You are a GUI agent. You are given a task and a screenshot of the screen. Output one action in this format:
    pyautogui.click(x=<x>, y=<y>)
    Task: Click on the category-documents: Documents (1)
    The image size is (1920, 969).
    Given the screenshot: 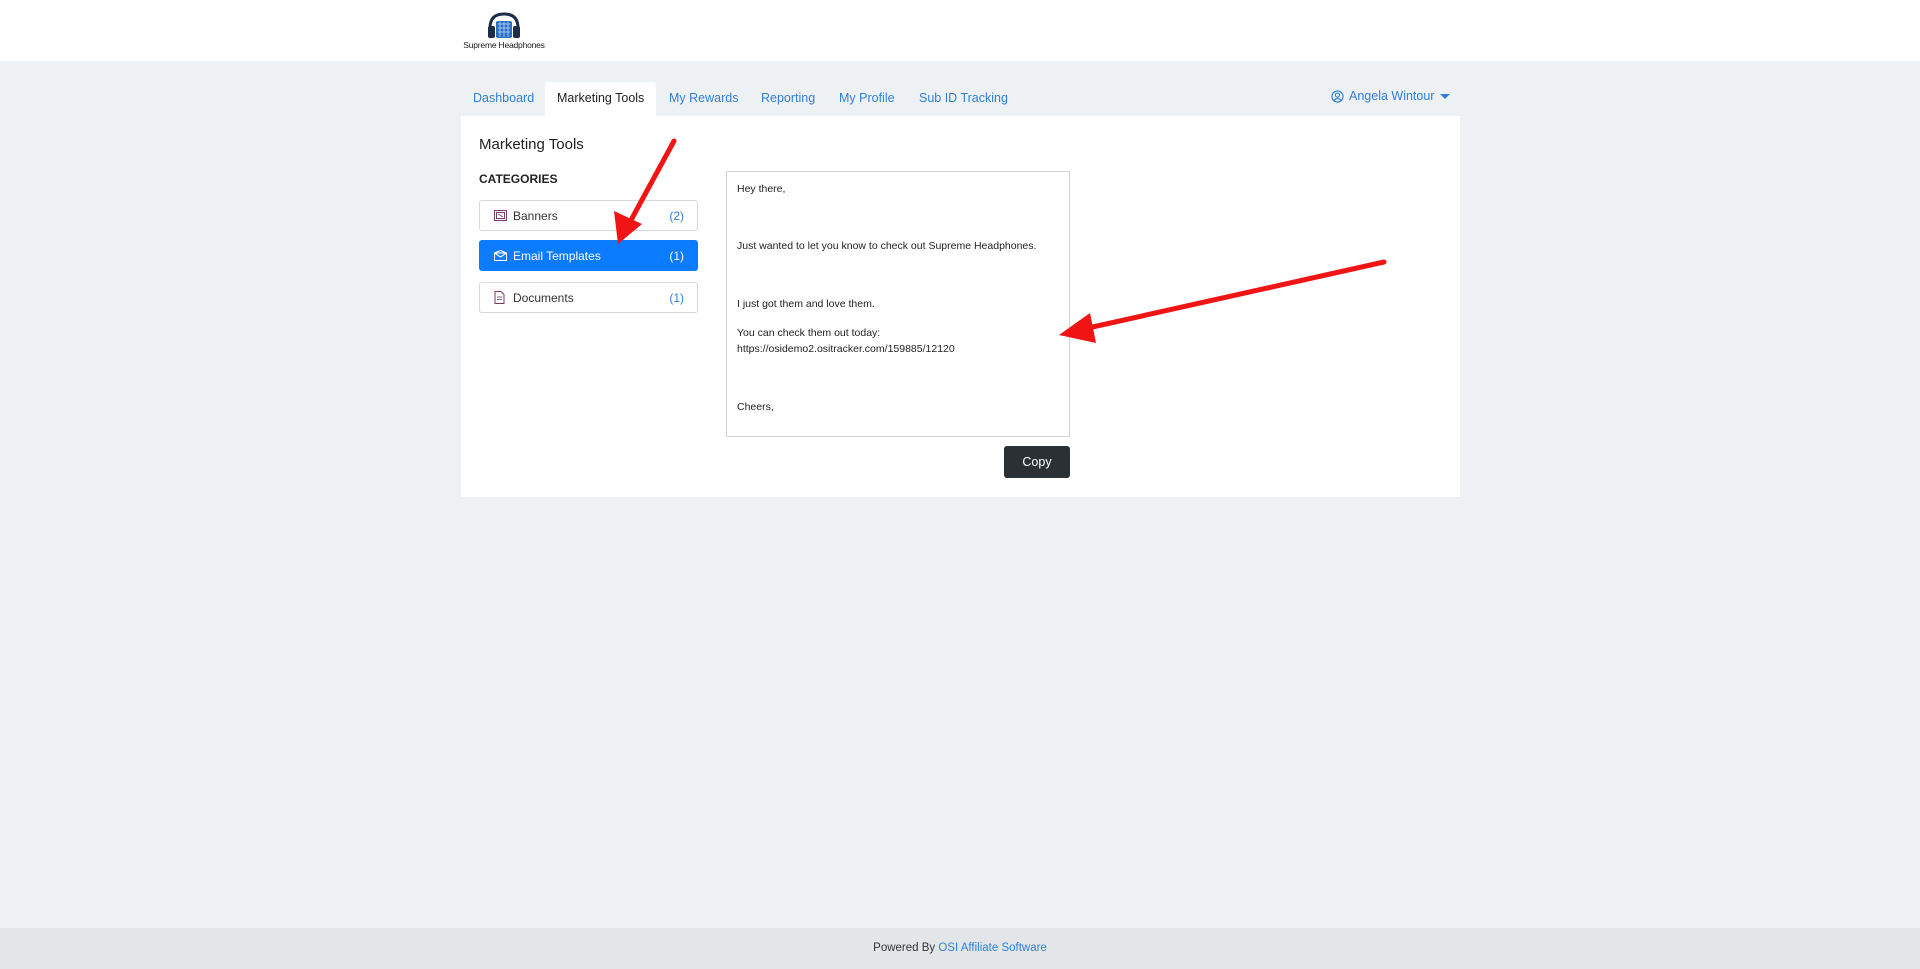 What is the action you would take?
    pyautogui.click(x=588, y=297)
    